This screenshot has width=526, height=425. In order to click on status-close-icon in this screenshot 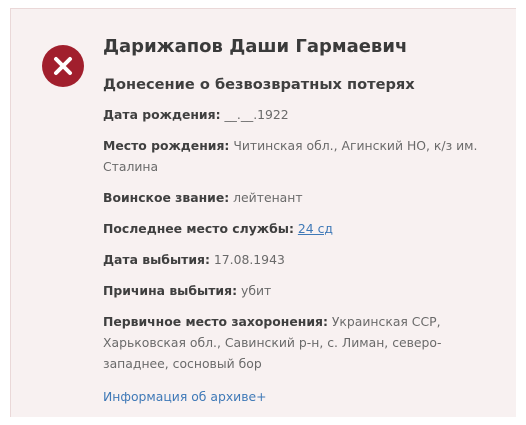, I will do `click(63, 66)`.